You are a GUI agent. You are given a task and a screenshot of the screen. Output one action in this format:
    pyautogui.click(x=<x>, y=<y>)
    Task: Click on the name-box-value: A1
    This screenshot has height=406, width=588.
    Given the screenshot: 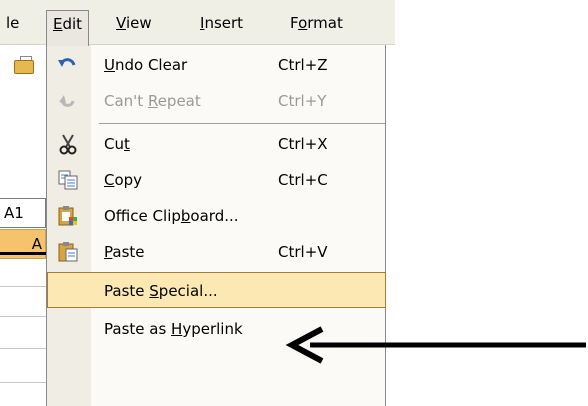 What is the action you would take?
    pyautogui.click(x=14, y=213)
    